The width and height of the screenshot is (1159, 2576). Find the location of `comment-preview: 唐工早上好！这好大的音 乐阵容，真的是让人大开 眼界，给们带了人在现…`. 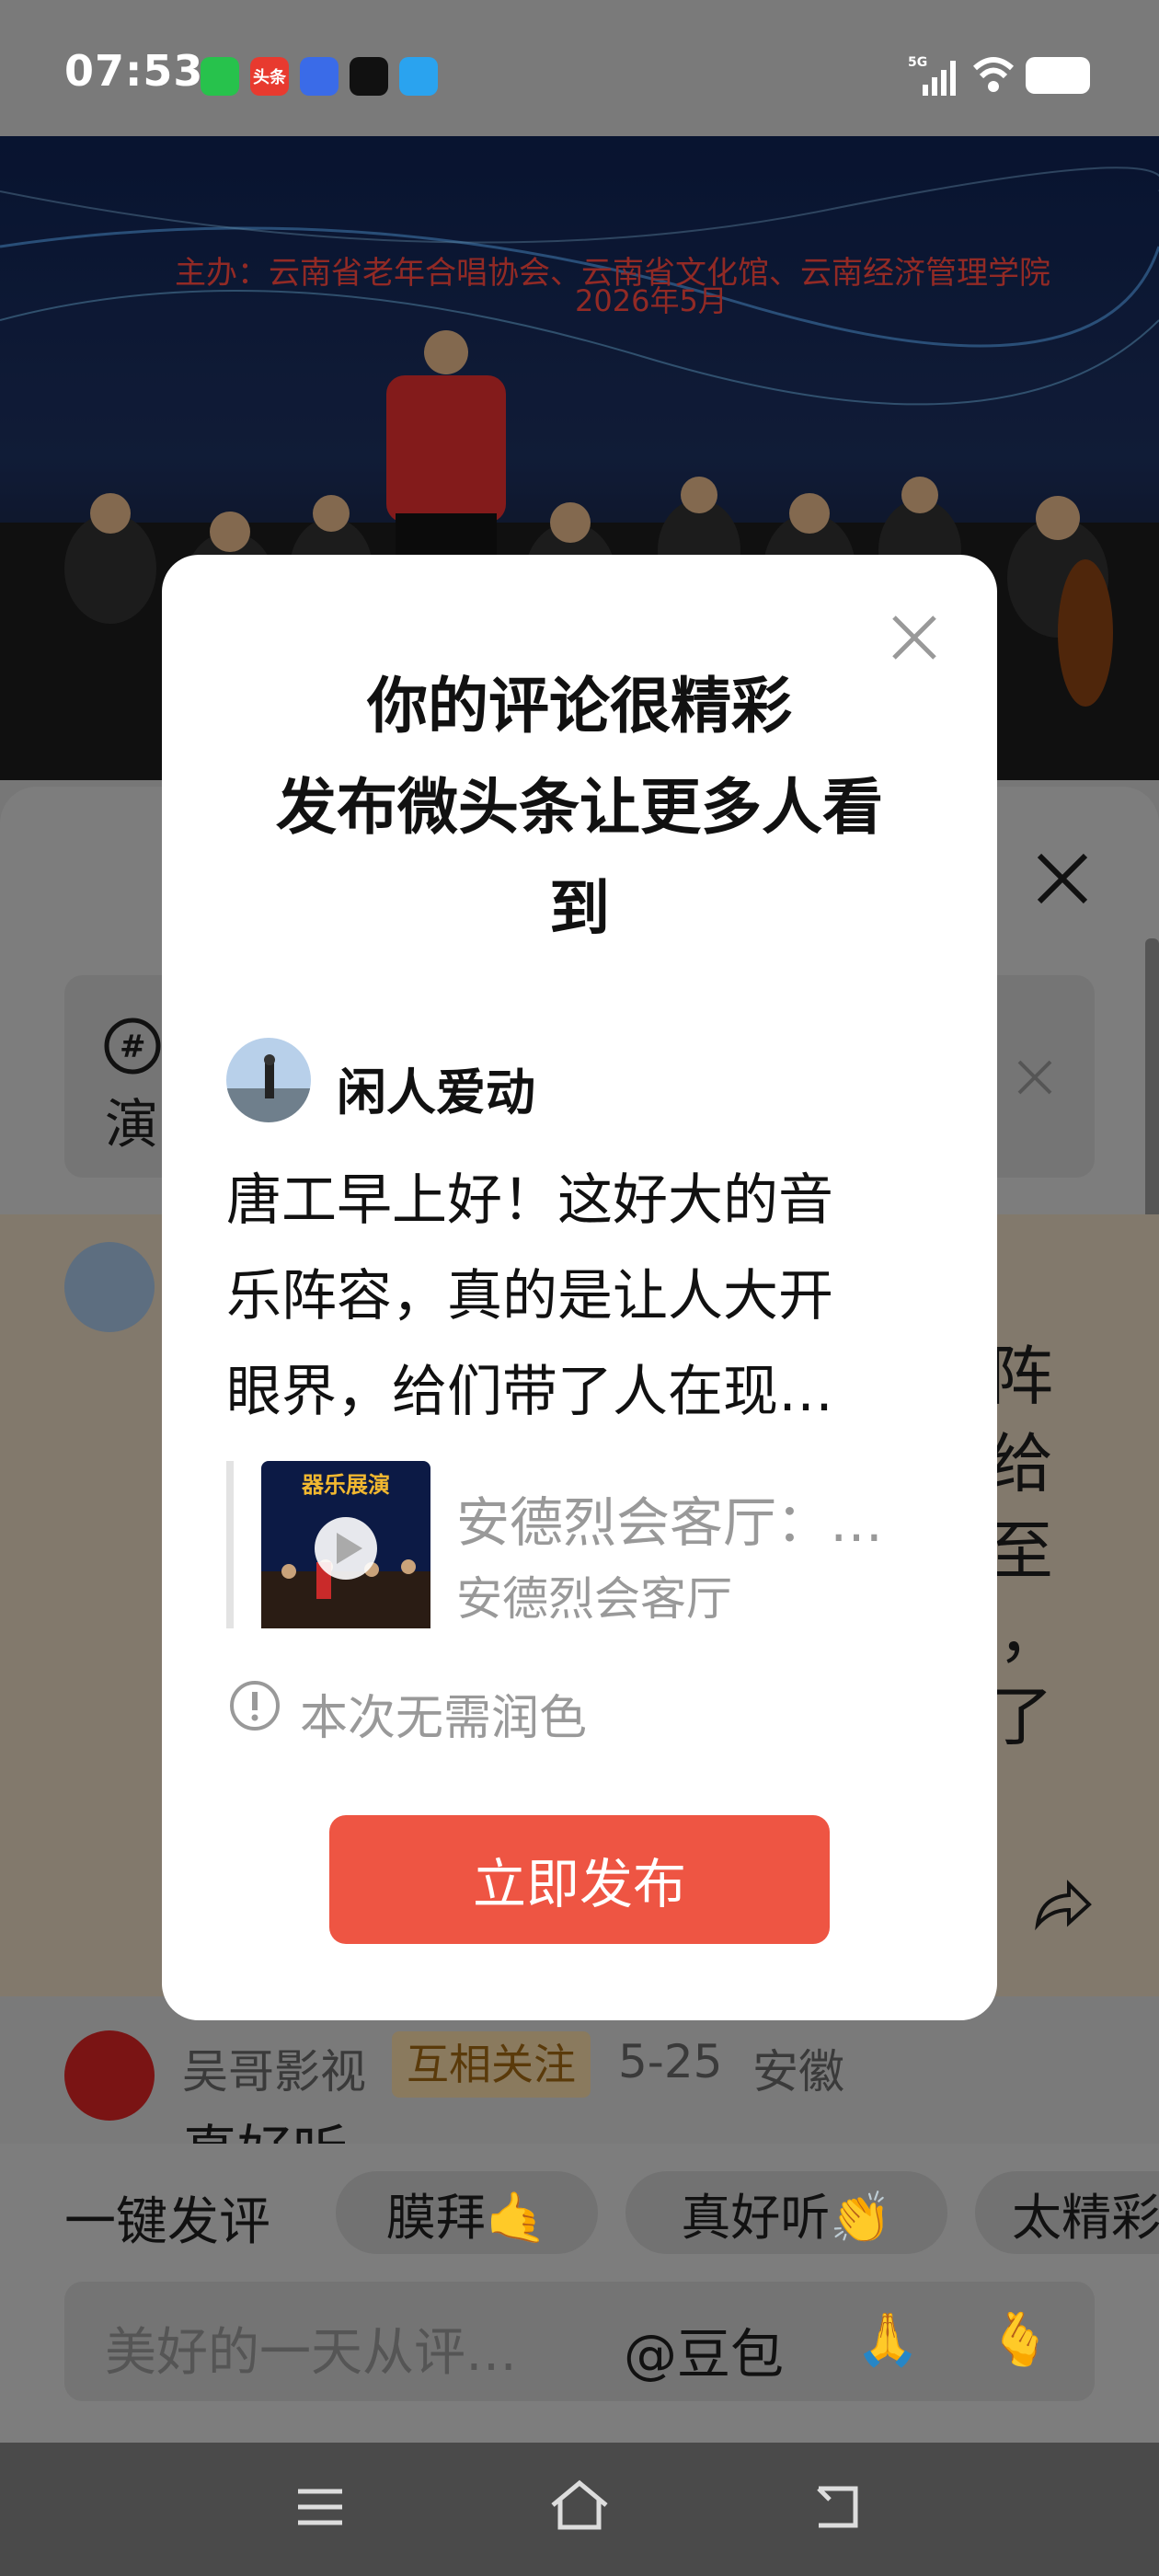

comment-preview: 唐工早上好！这好大的音 乐阵容，真的是让人大开 眼界，给们带了人在现… is located at coordinates (585, 1296).